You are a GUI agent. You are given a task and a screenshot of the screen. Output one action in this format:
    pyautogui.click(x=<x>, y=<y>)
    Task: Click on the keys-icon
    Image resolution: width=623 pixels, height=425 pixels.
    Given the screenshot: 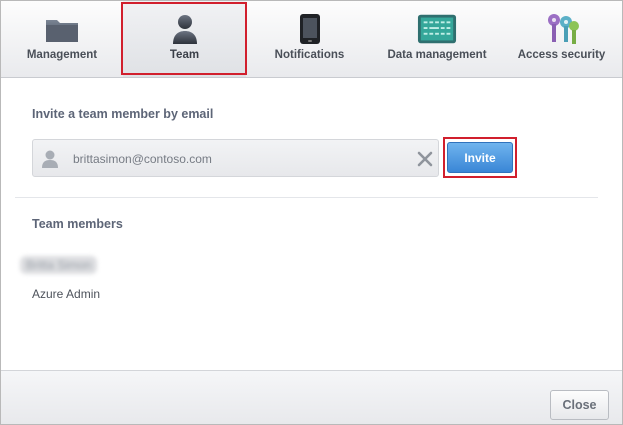 What is the action you would take?
    pyautogui.click(x=562, y=29)
    